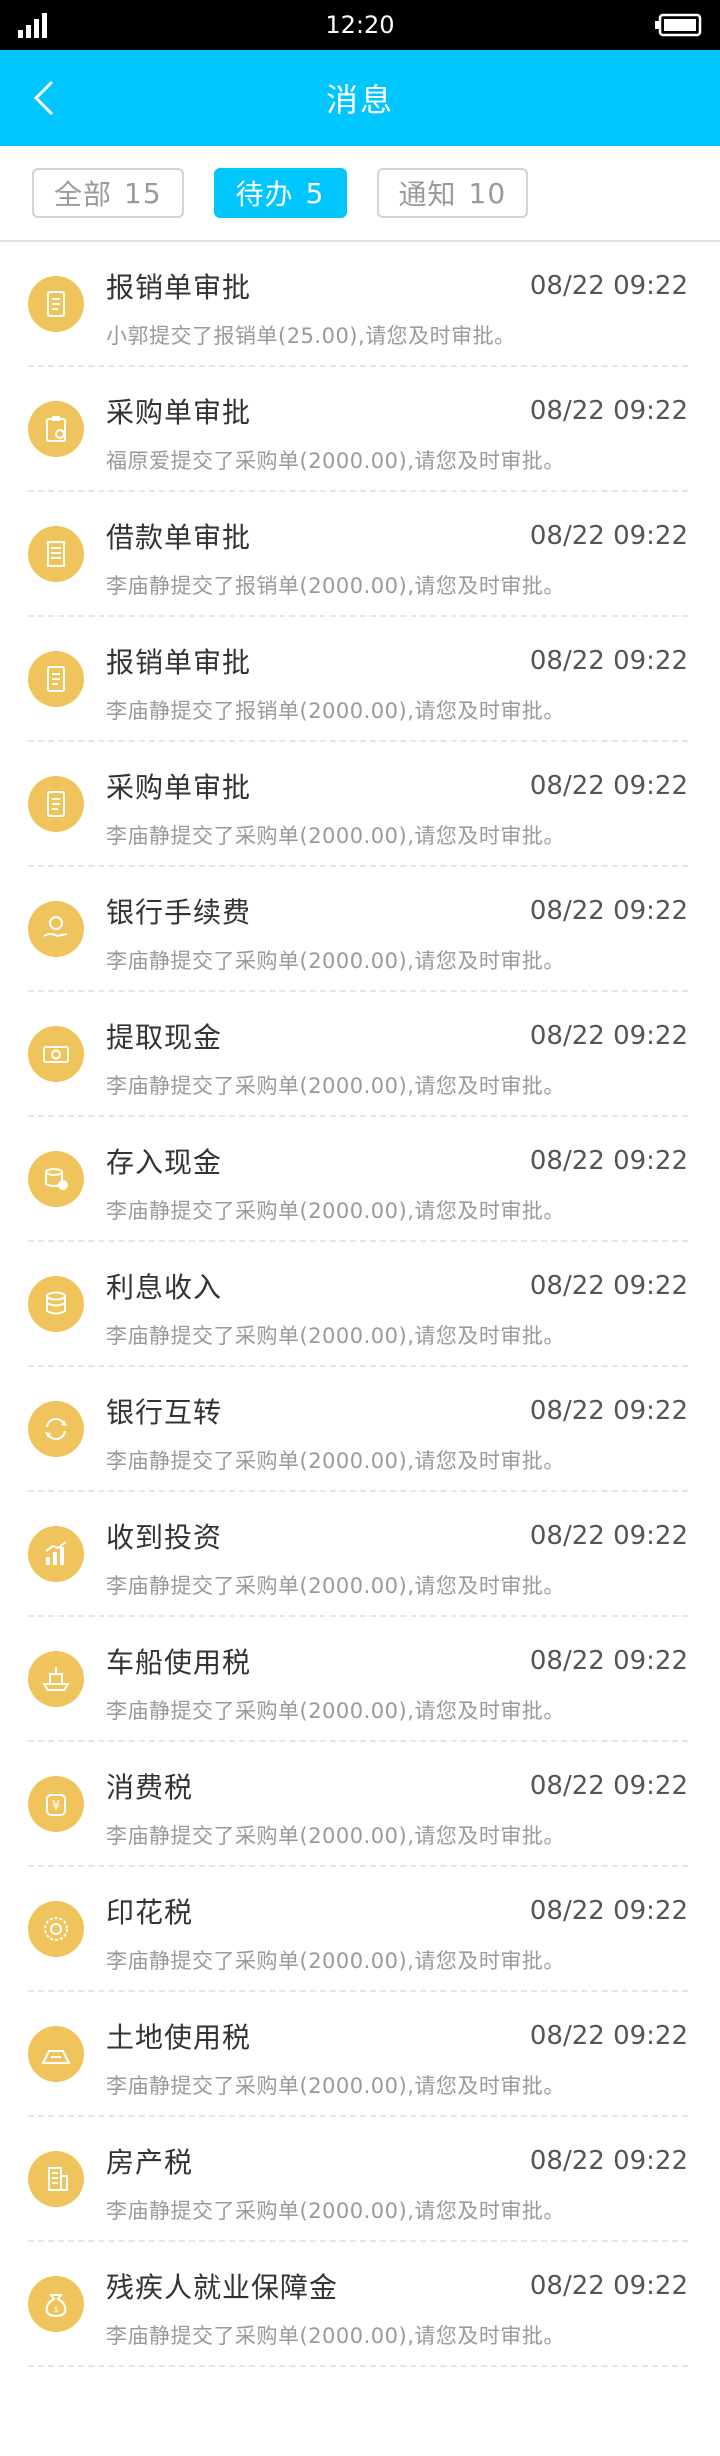  I want to click on message-title: 消费税, so click(150, 1787).